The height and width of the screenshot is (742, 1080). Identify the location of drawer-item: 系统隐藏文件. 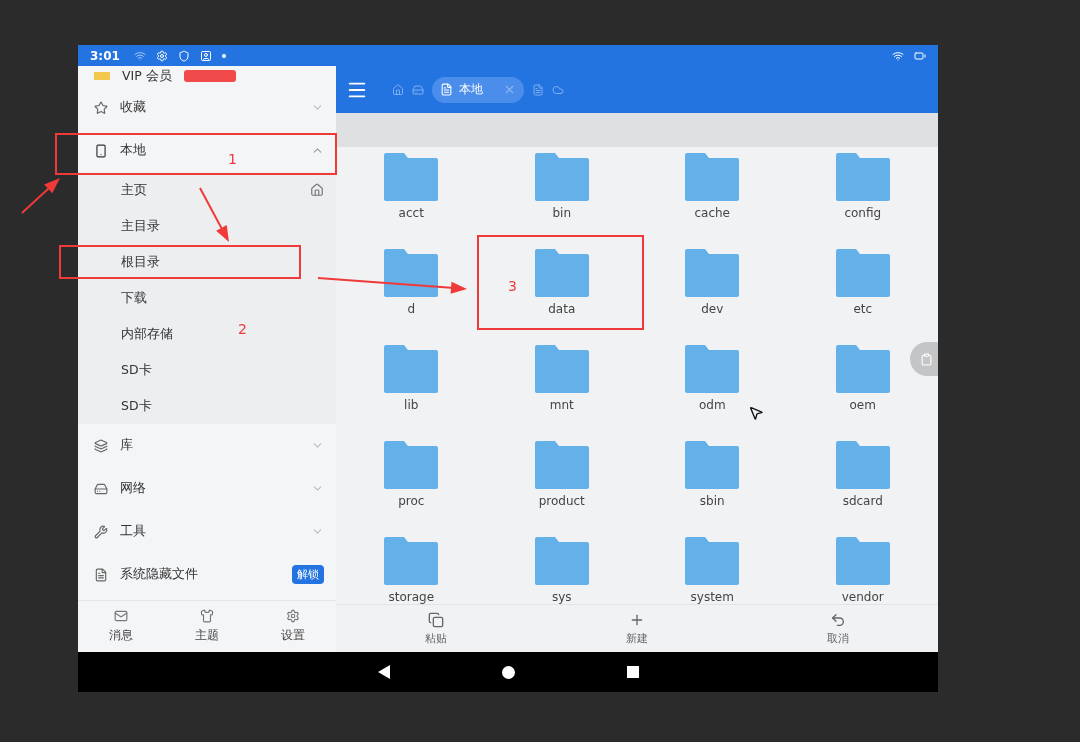
(159, 574).